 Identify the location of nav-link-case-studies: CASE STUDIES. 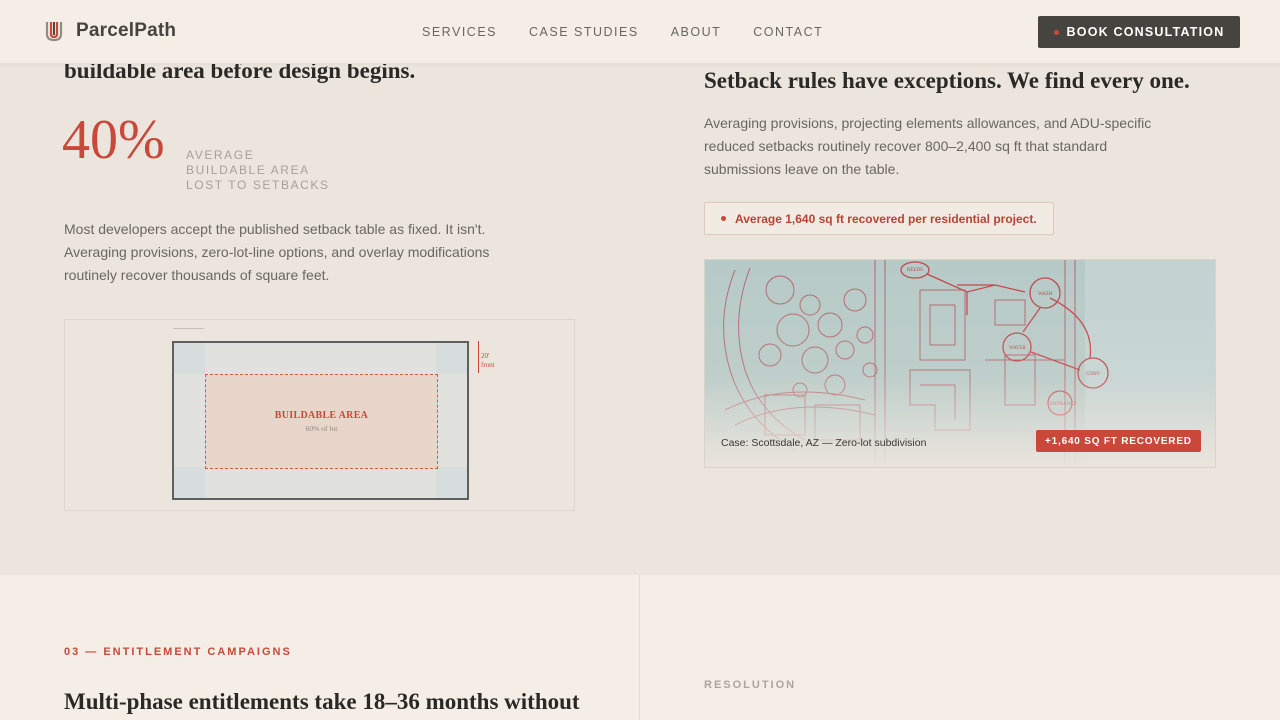
(584, 32).